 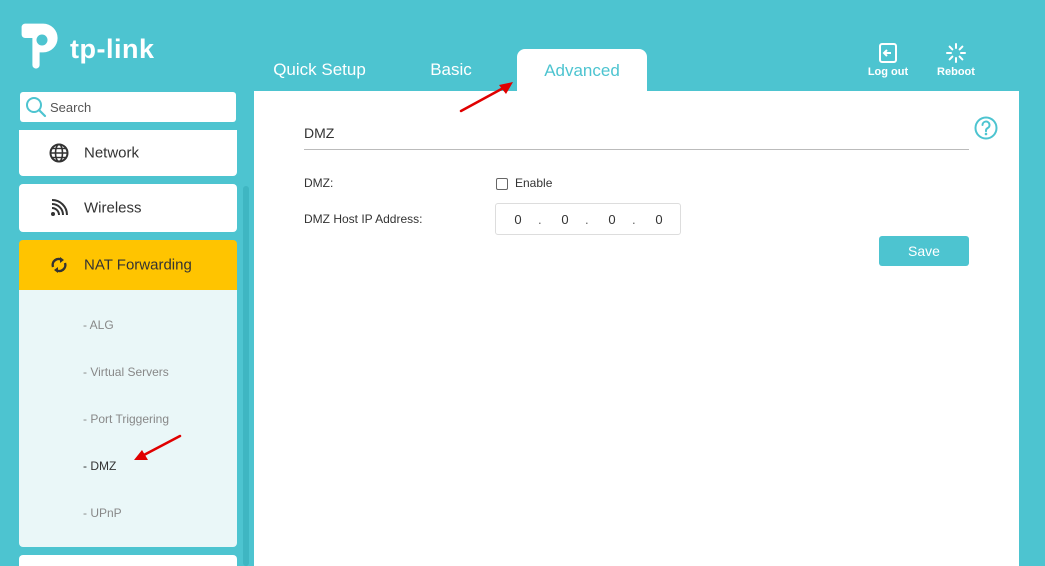 I want to click on search-icon, so click(x=36, y=107).